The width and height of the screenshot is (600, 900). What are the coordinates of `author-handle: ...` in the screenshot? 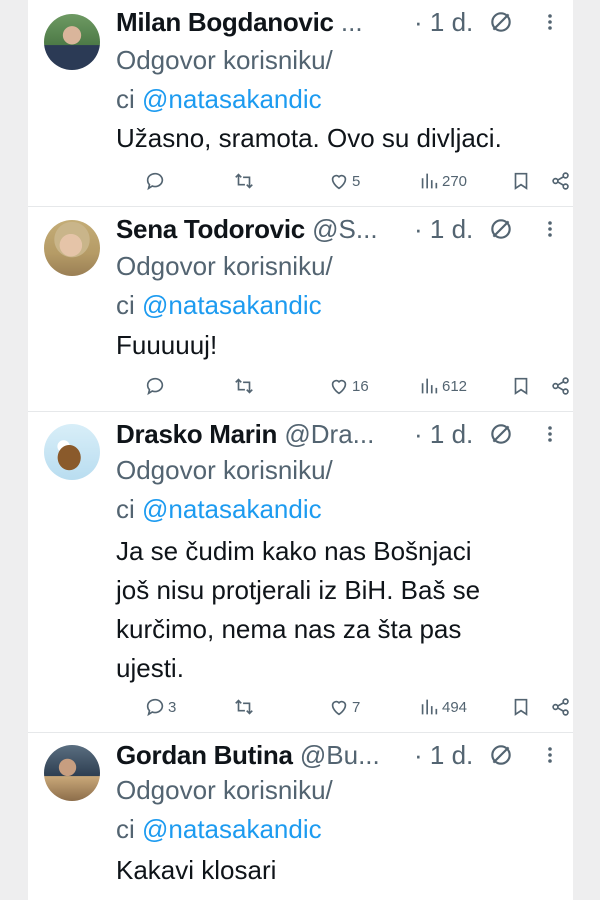 It's located at (352, 22).